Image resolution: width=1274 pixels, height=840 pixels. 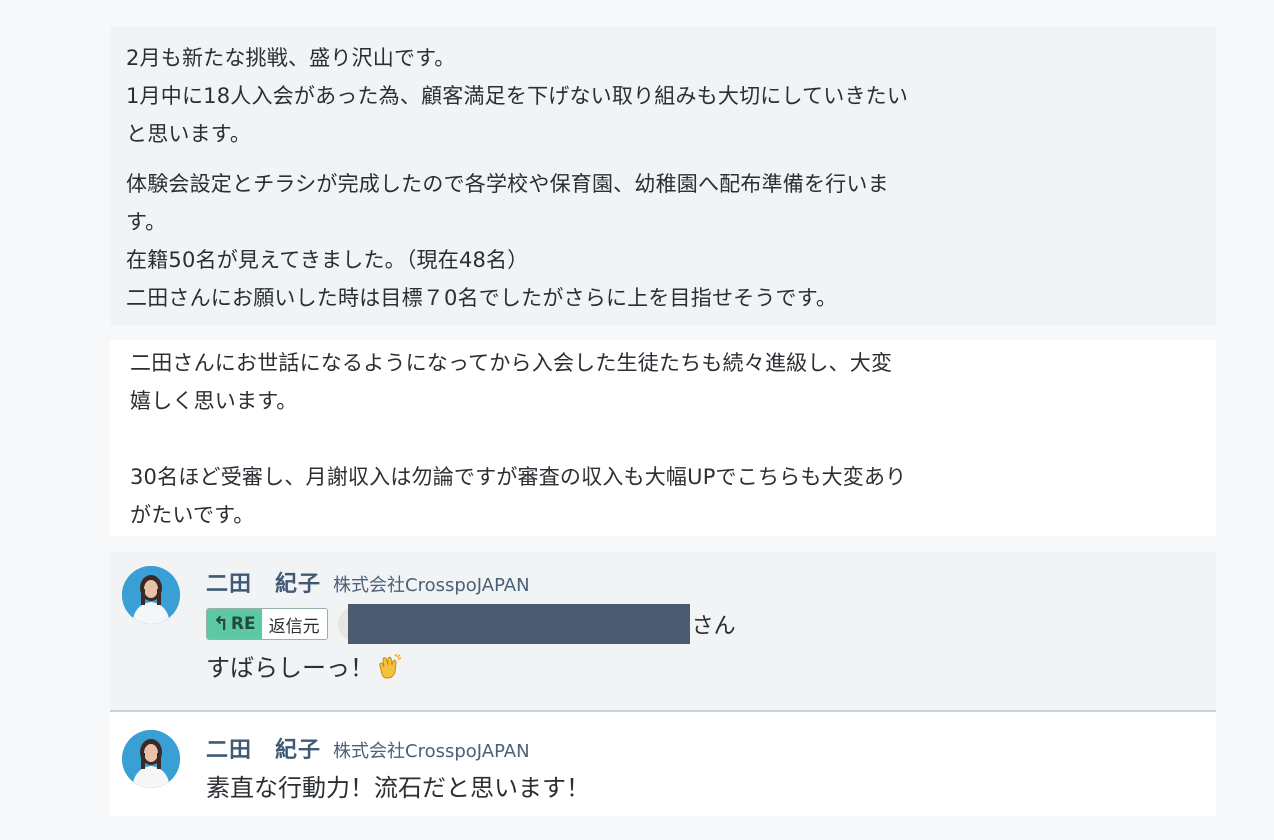 I want to click on reply-reference: ↰ RE 返信元 さん, so click(x=711, y=624).